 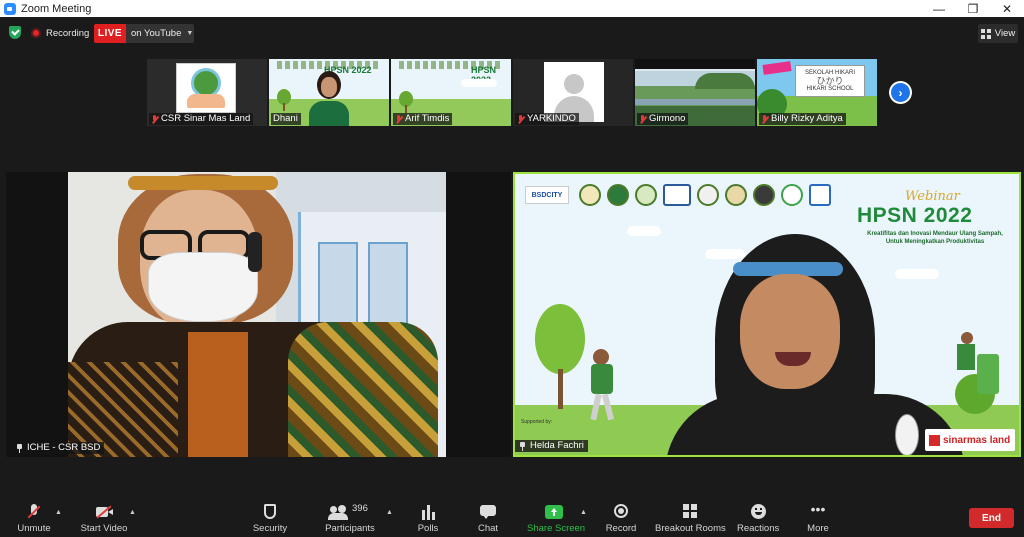 What do you see at coordinates (802, 119) in the screenshot?
I see `participant-name-label: Billy Rizky Aditya` at bounding box center [802, 119].